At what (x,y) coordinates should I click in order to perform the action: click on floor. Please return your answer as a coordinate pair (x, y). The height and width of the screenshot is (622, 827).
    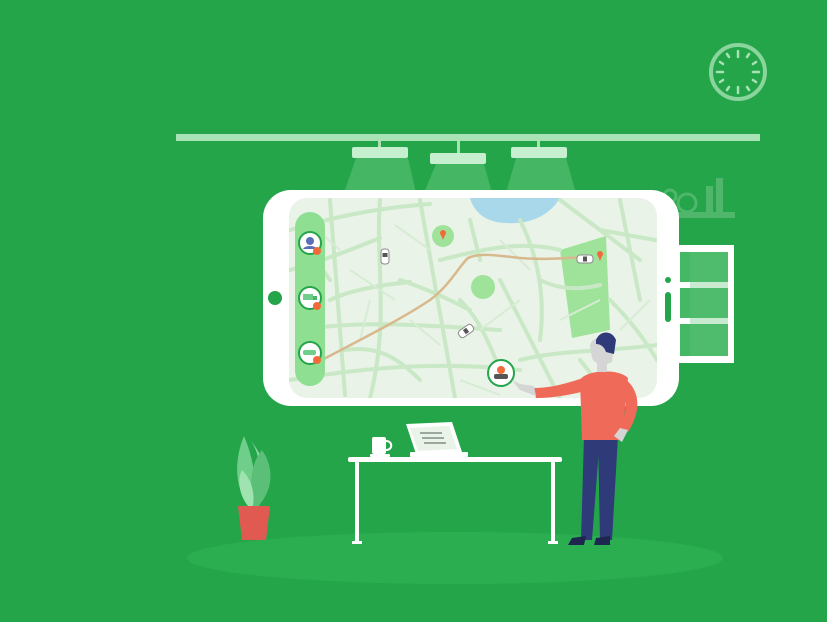
    Looking at the image, I should click on (455, 558).